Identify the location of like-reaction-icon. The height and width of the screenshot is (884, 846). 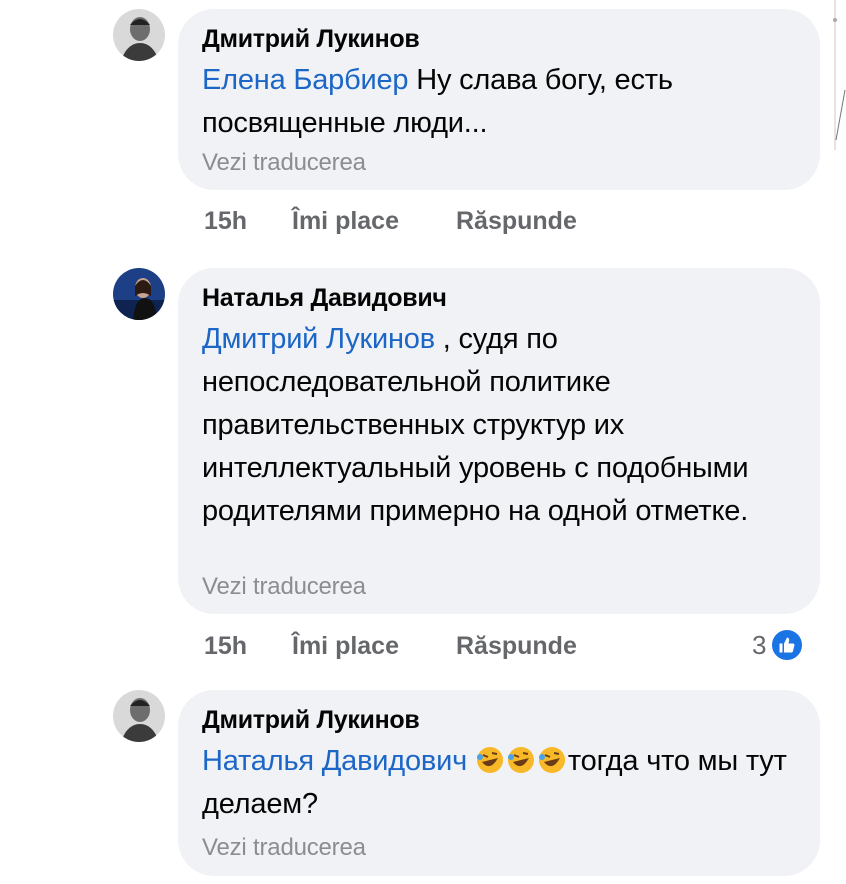
(787, 645).